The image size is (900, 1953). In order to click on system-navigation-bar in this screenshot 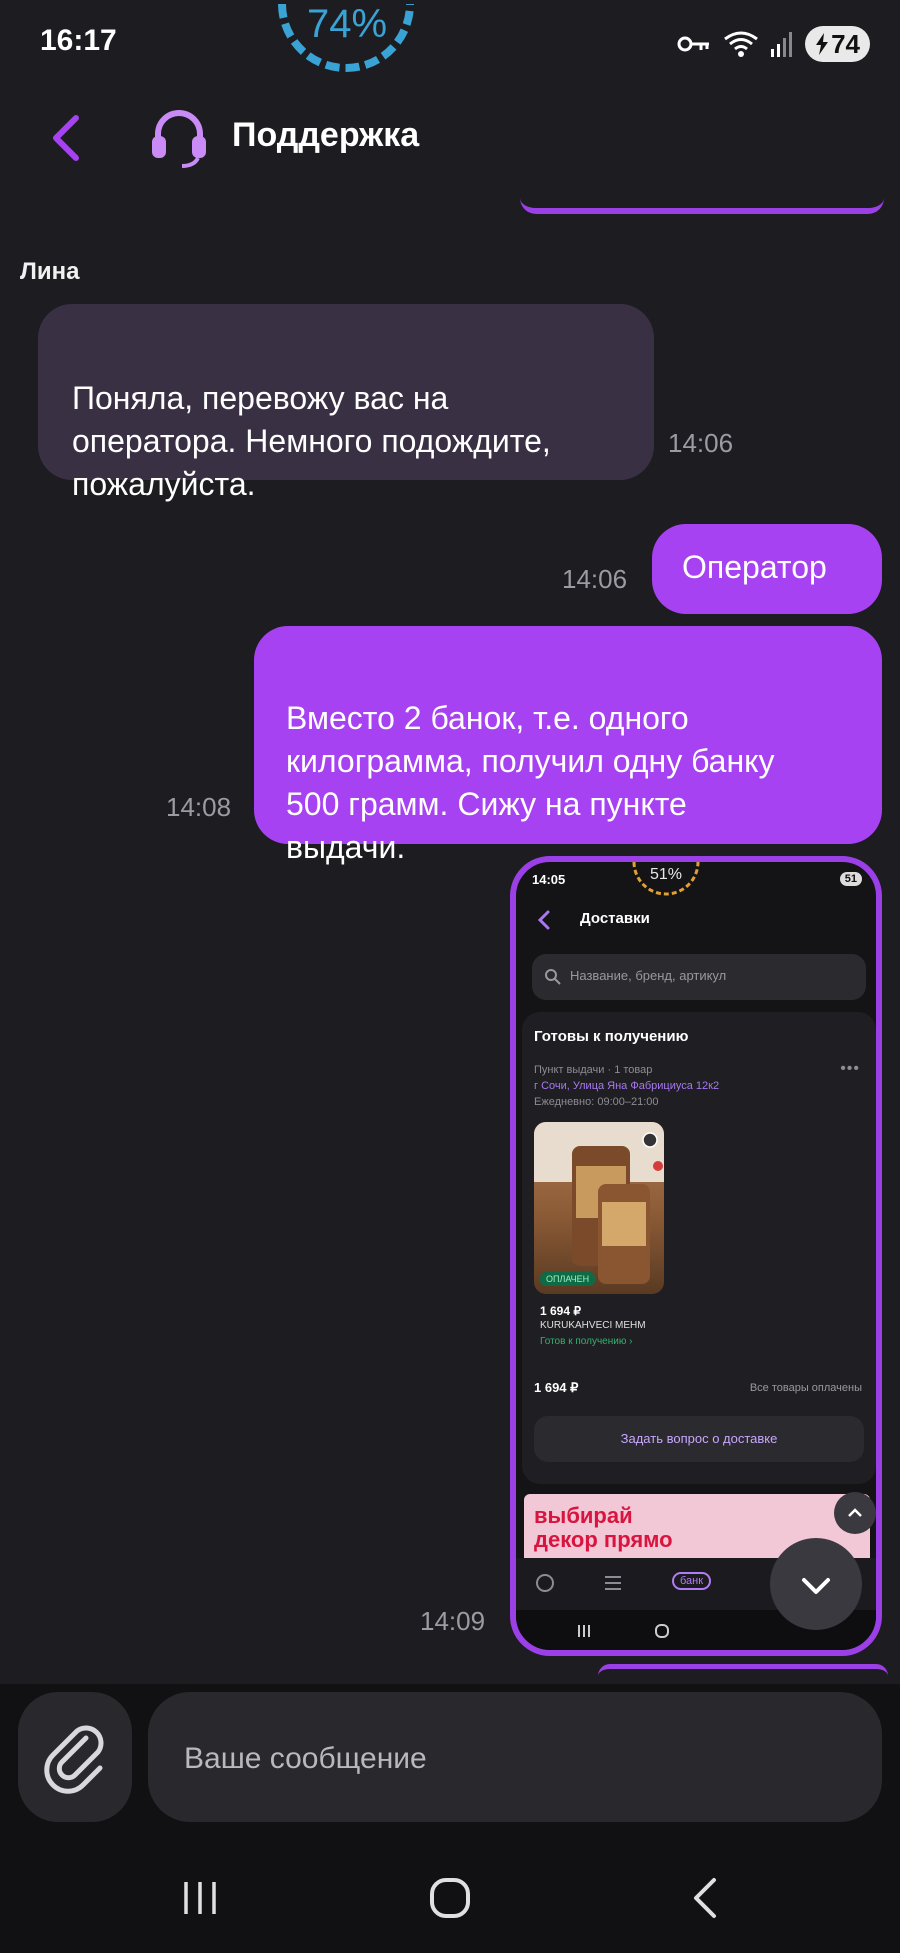, I will do `click(450, 1898)`.